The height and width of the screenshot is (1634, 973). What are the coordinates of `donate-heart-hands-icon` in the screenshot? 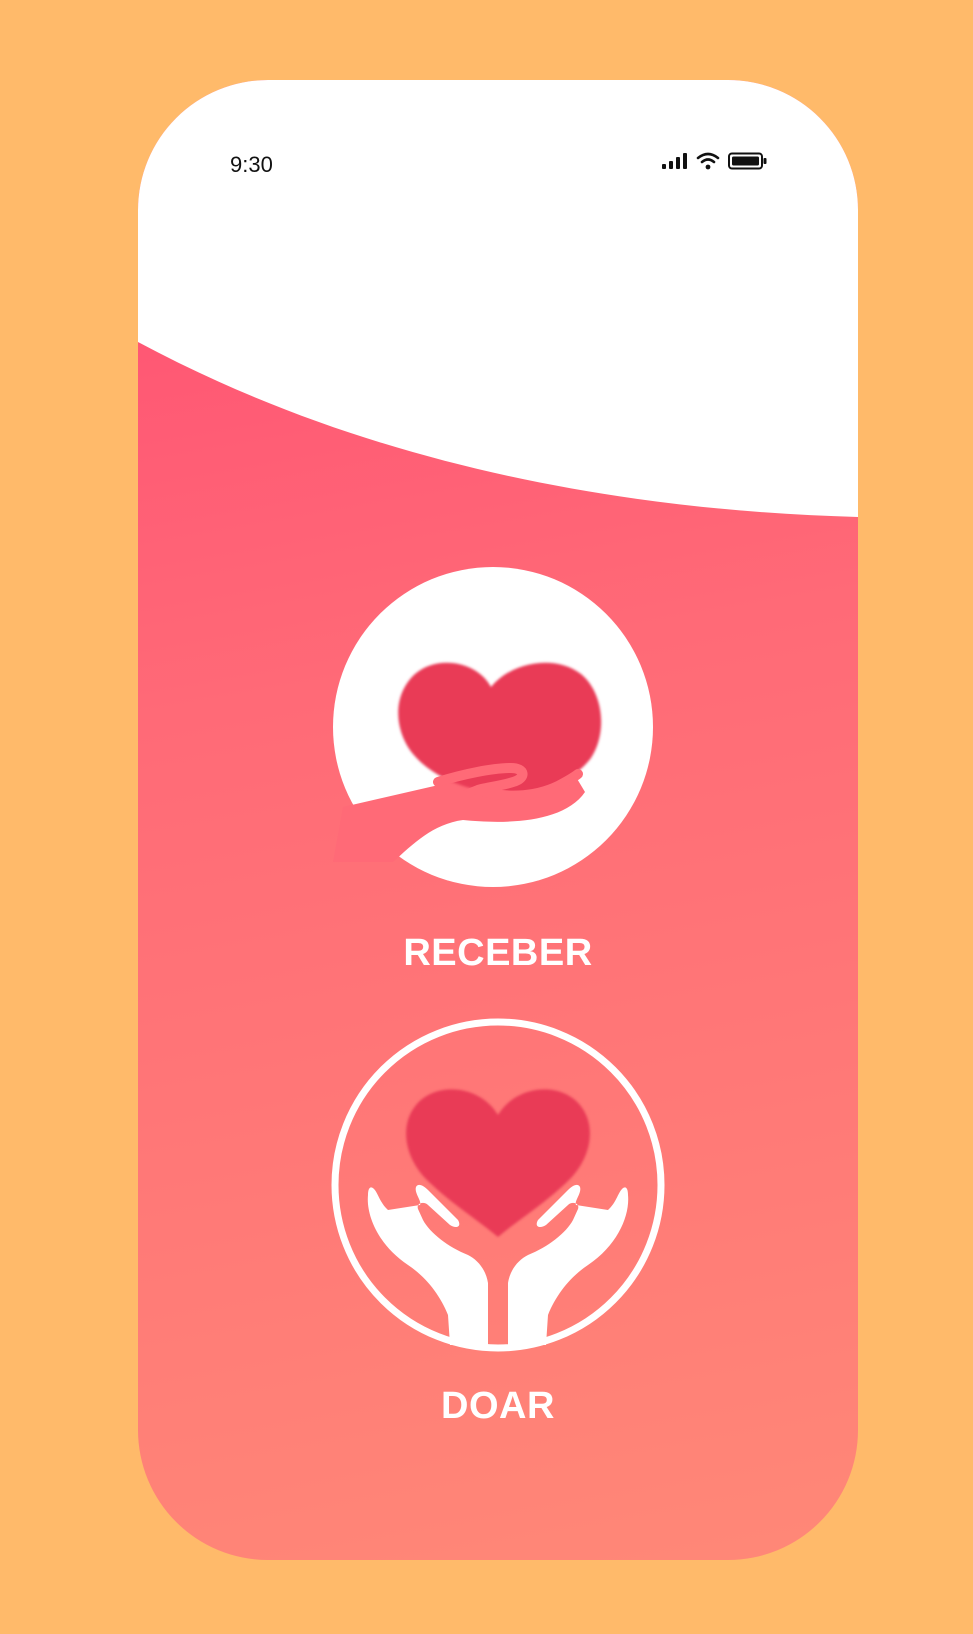 It's located at (498, 1185).